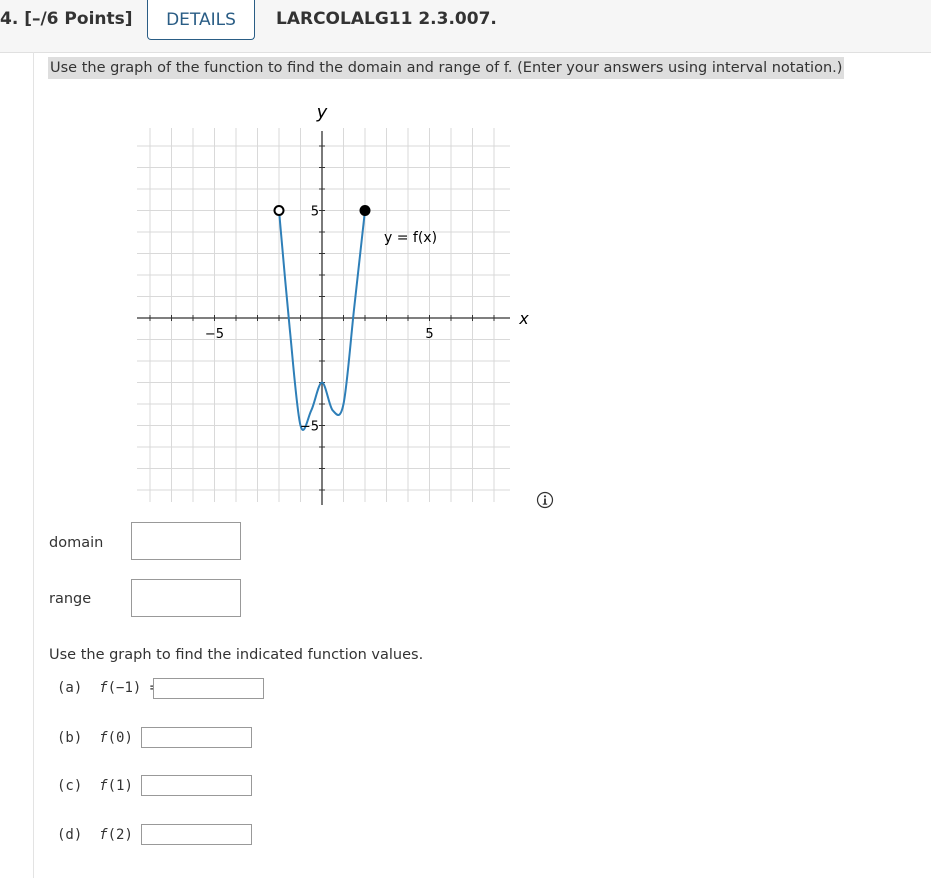 The height and width of the screenshot is (878, 931). I want to click on range-label: range, so click(70, 599).